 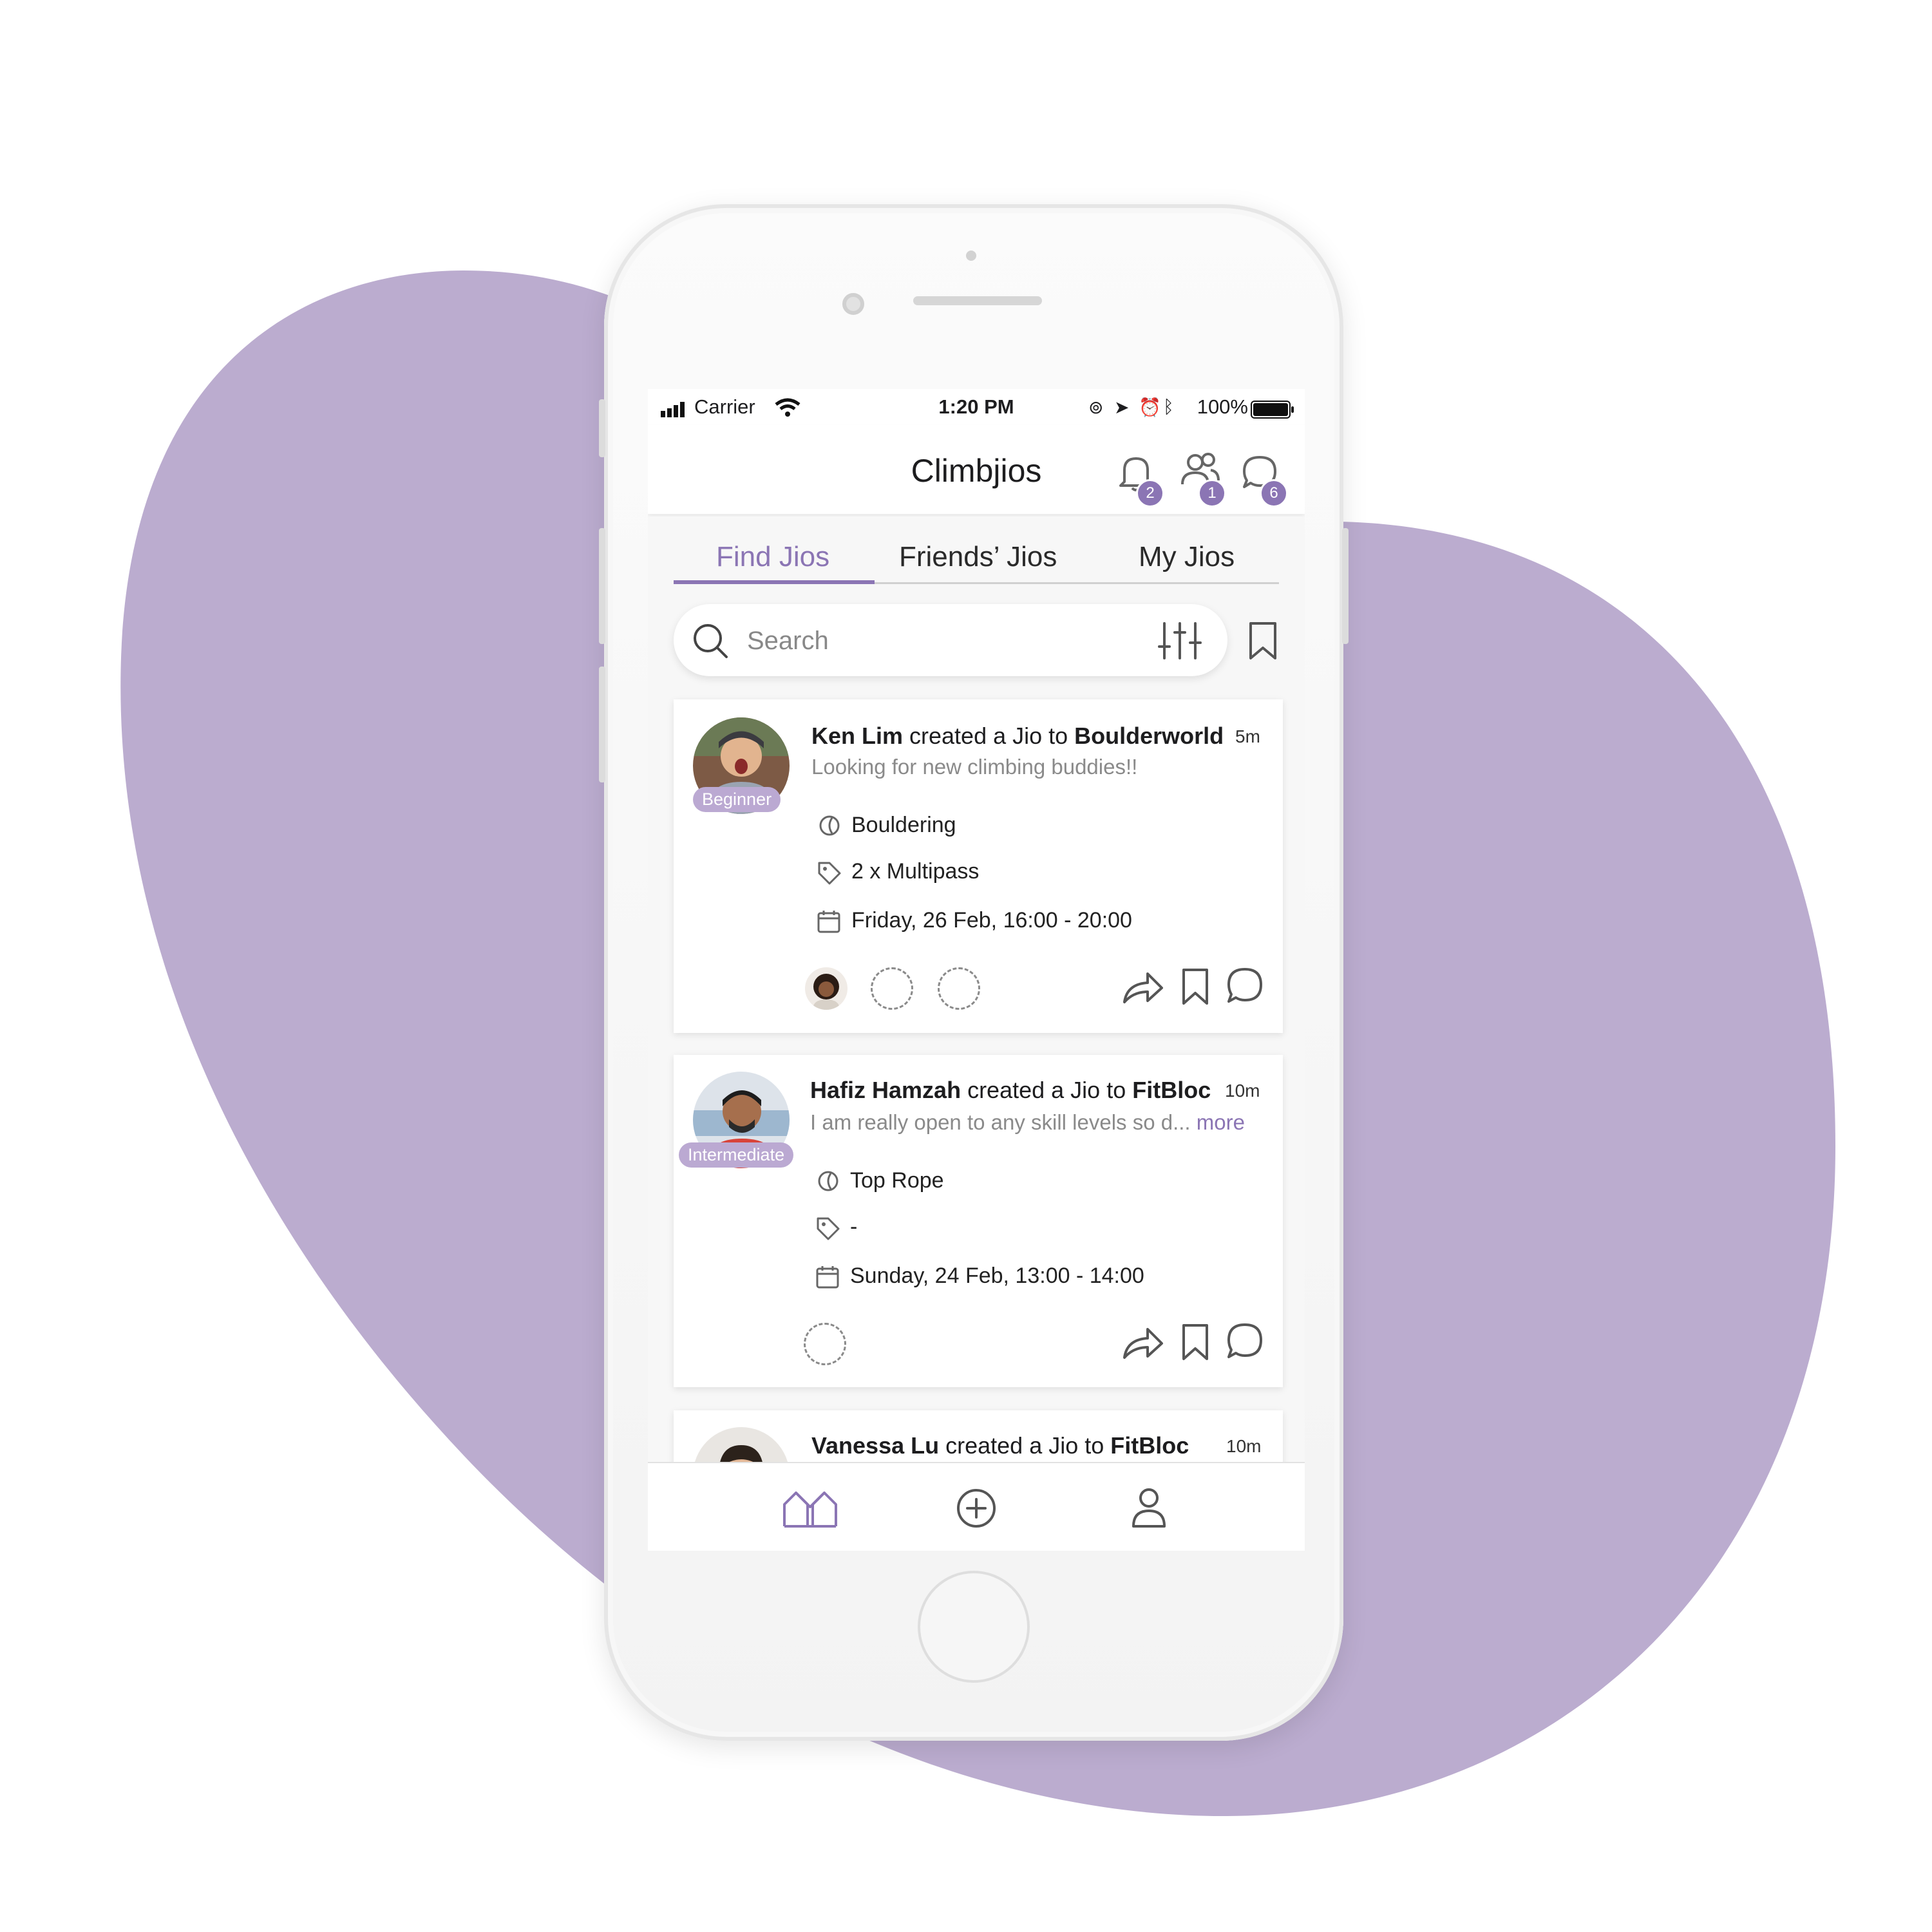 What do you see at coordinates (602, 428) in the screenshot?
I see `mute-switch` at bounding box center [602, 428].